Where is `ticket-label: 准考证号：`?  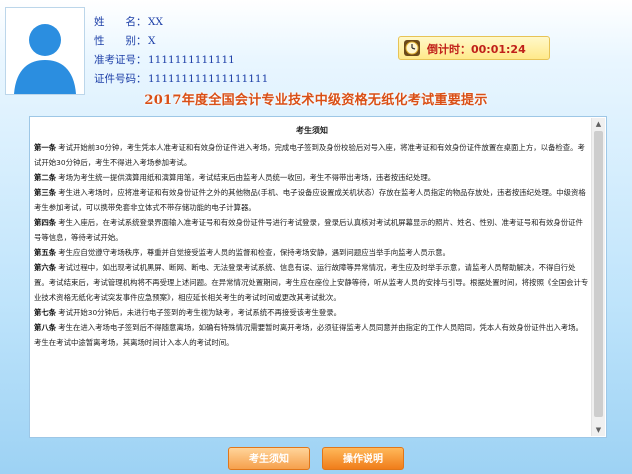
ticket-label: 准考证号： is located at coordinates (120, 60).